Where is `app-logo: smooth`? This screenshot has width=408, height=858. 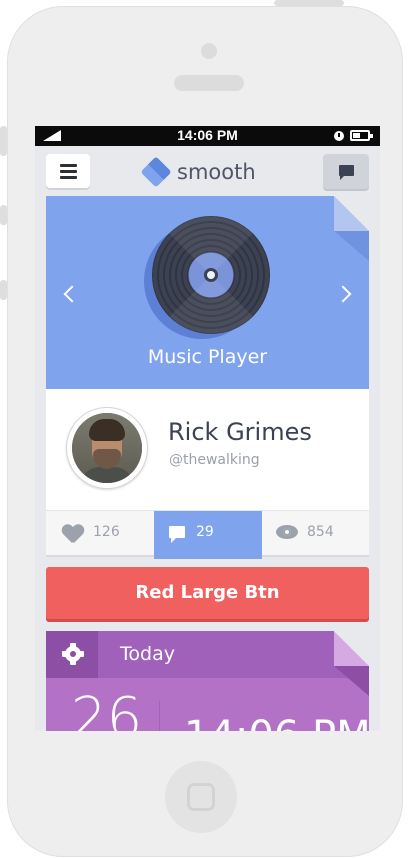 app-logo: smooth is located at coordinates (200, 172).